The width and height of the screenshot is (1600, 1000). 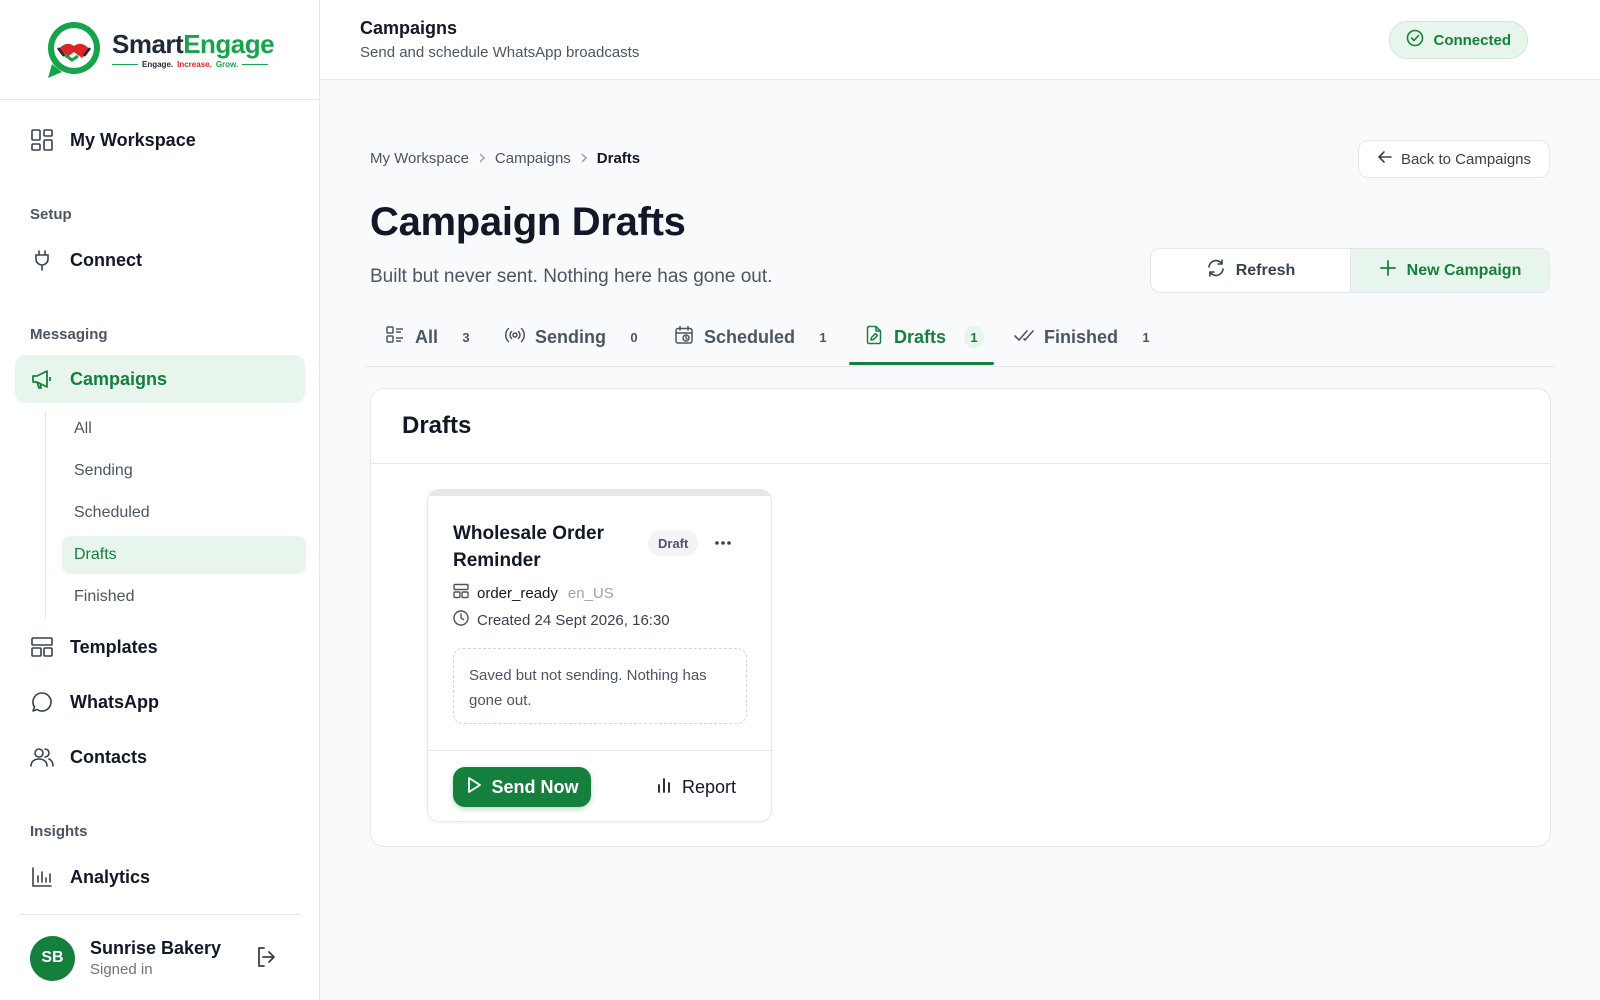 I want to click on broadcast-icon, so click(x=515, y=337).